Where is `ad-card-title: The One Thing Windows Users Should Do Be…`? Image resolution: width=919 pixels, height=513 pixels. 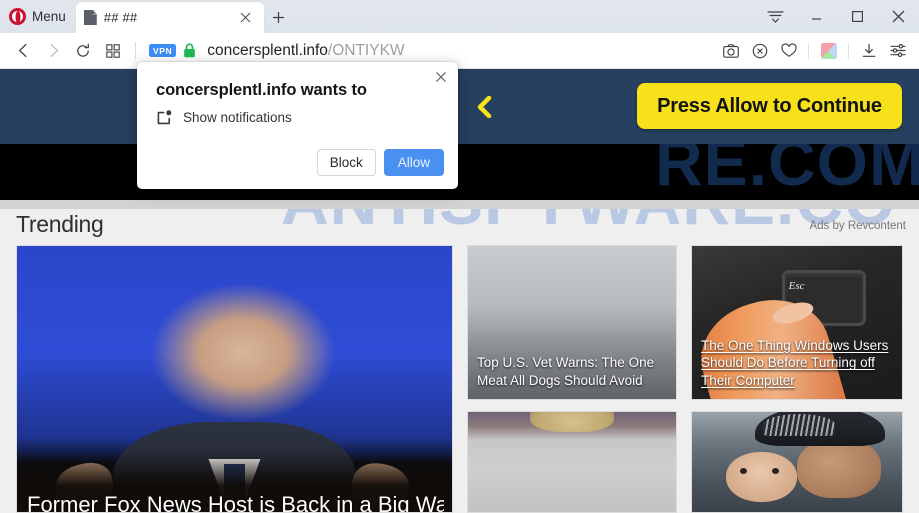 ad-card-title: The One Thing Windows Users Should Do Be… is located at coordinates (795, 363).